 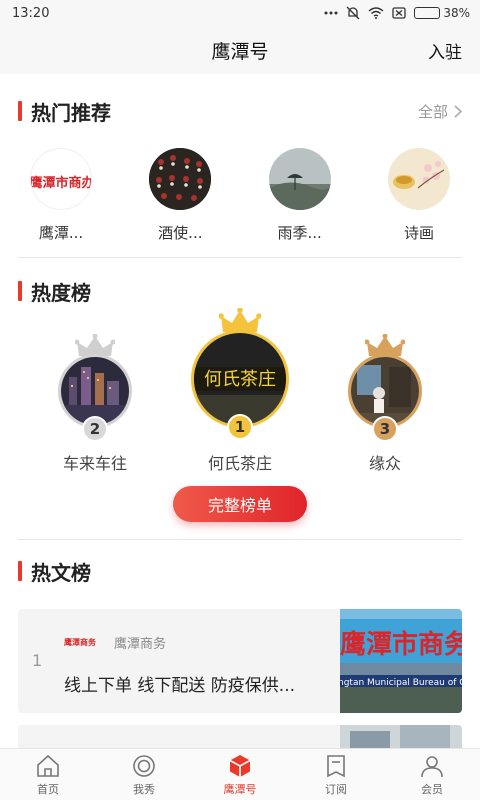 I want to click on tab-member: 会员, so click(x=432, y=774).